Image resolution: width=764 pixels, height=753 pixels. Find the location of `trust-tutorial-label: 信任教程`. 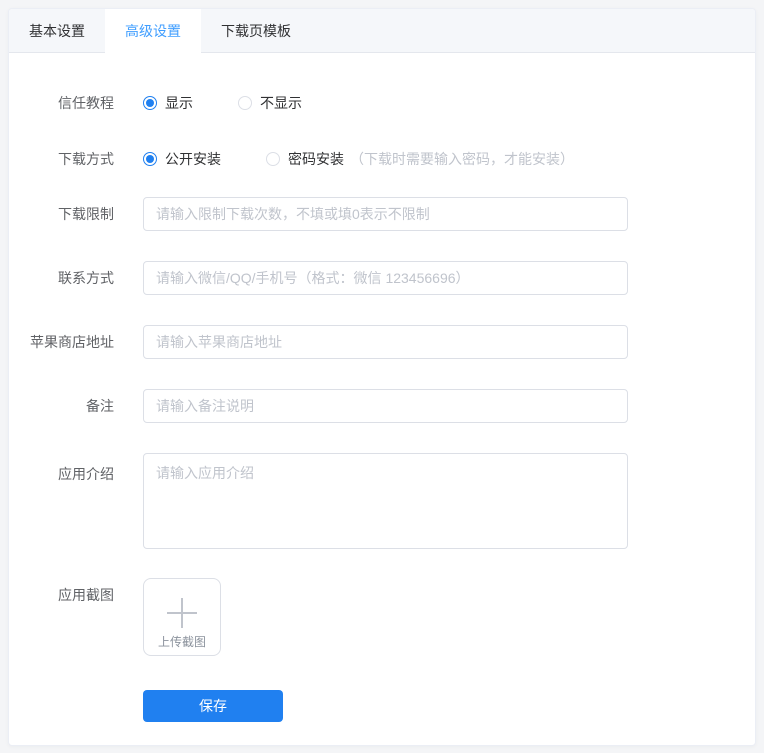

trust-tutorial-label: 信任教程 is located at coordinates (86, 103).